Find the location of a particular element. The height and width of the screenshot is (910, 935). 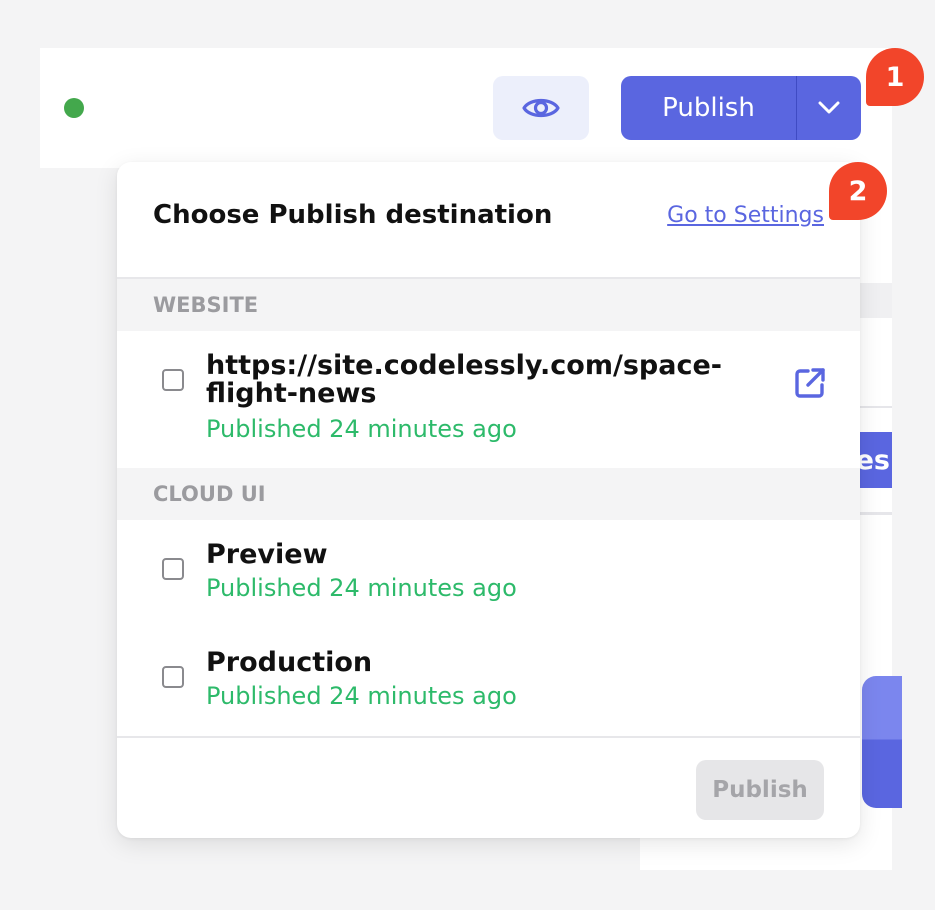

website-url-line-2: flight-news is located at coordinates (291, 393).